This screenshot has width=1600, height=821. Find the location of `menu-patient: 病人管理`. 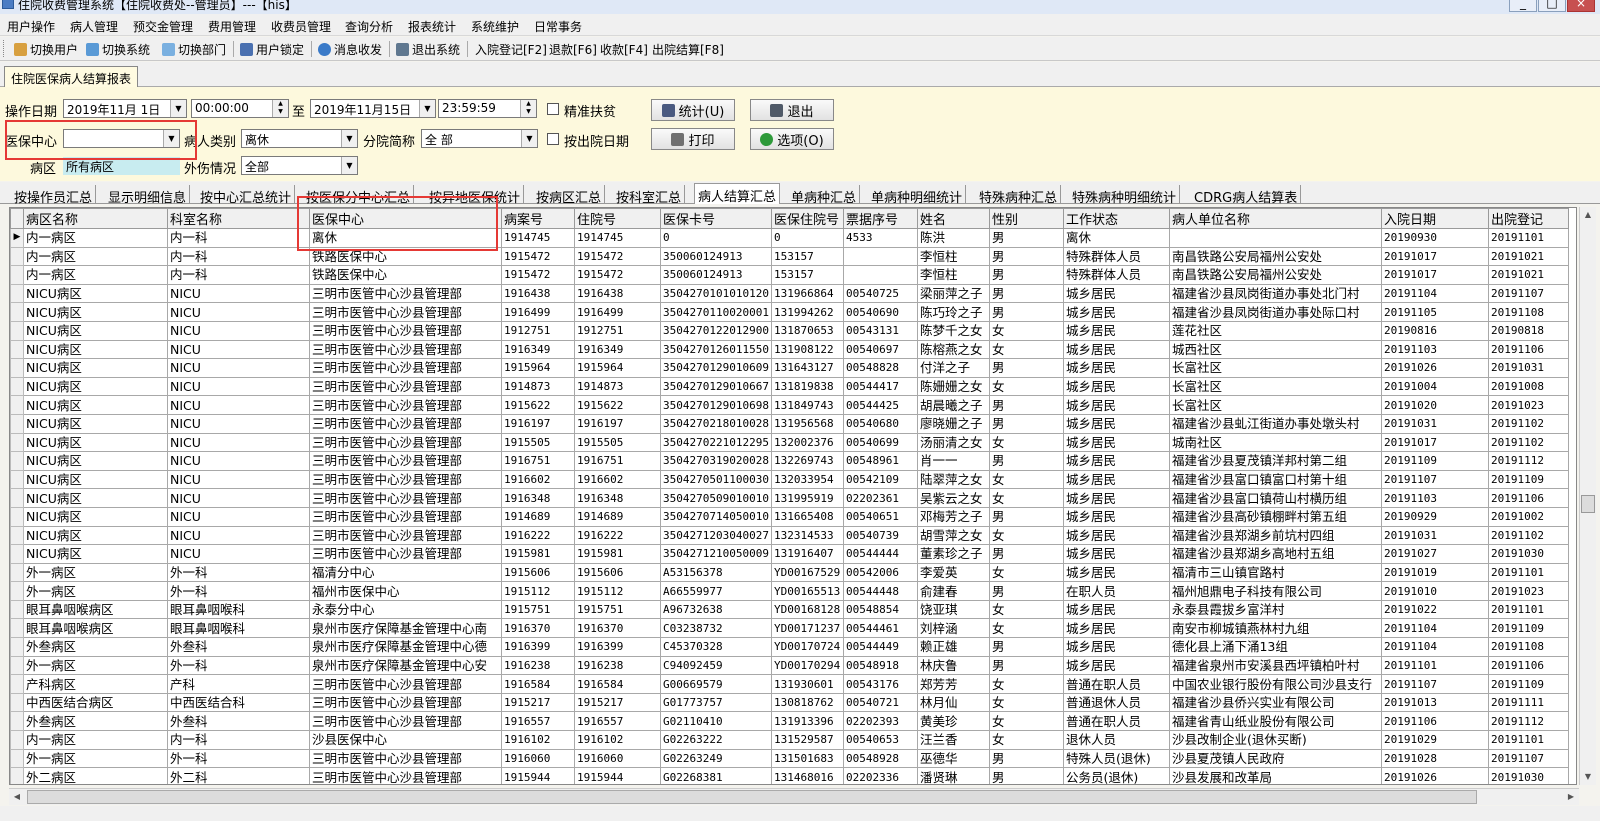

menu-patient: 病人管理 is located at coordinates (94, 26).